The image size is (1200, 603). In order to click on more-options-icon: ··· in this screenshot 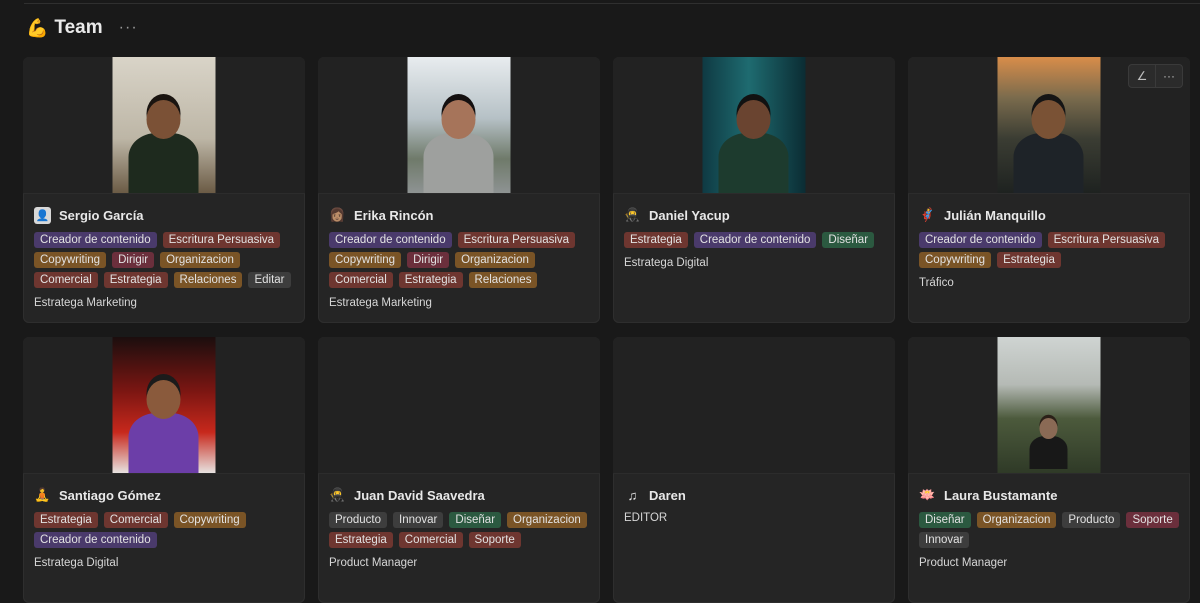, I will do `click(128, 28)`.